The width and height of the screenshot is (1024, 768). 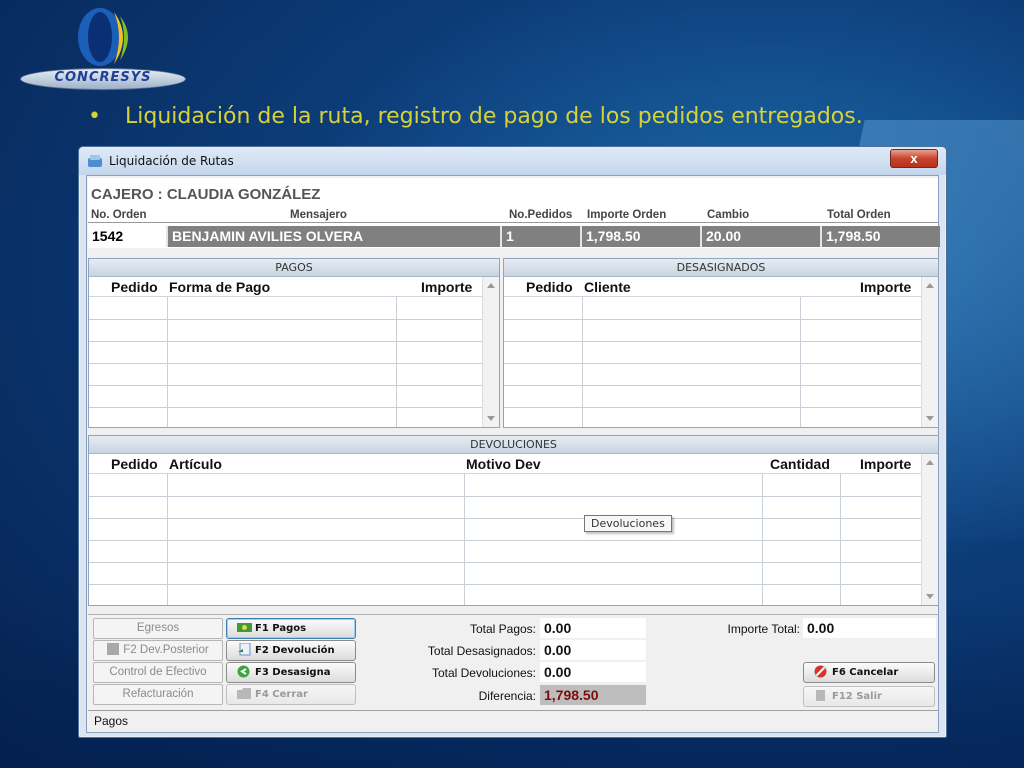 I want to click on pagos-col-forma: Forma de Pago, so click(x=219, y=287).